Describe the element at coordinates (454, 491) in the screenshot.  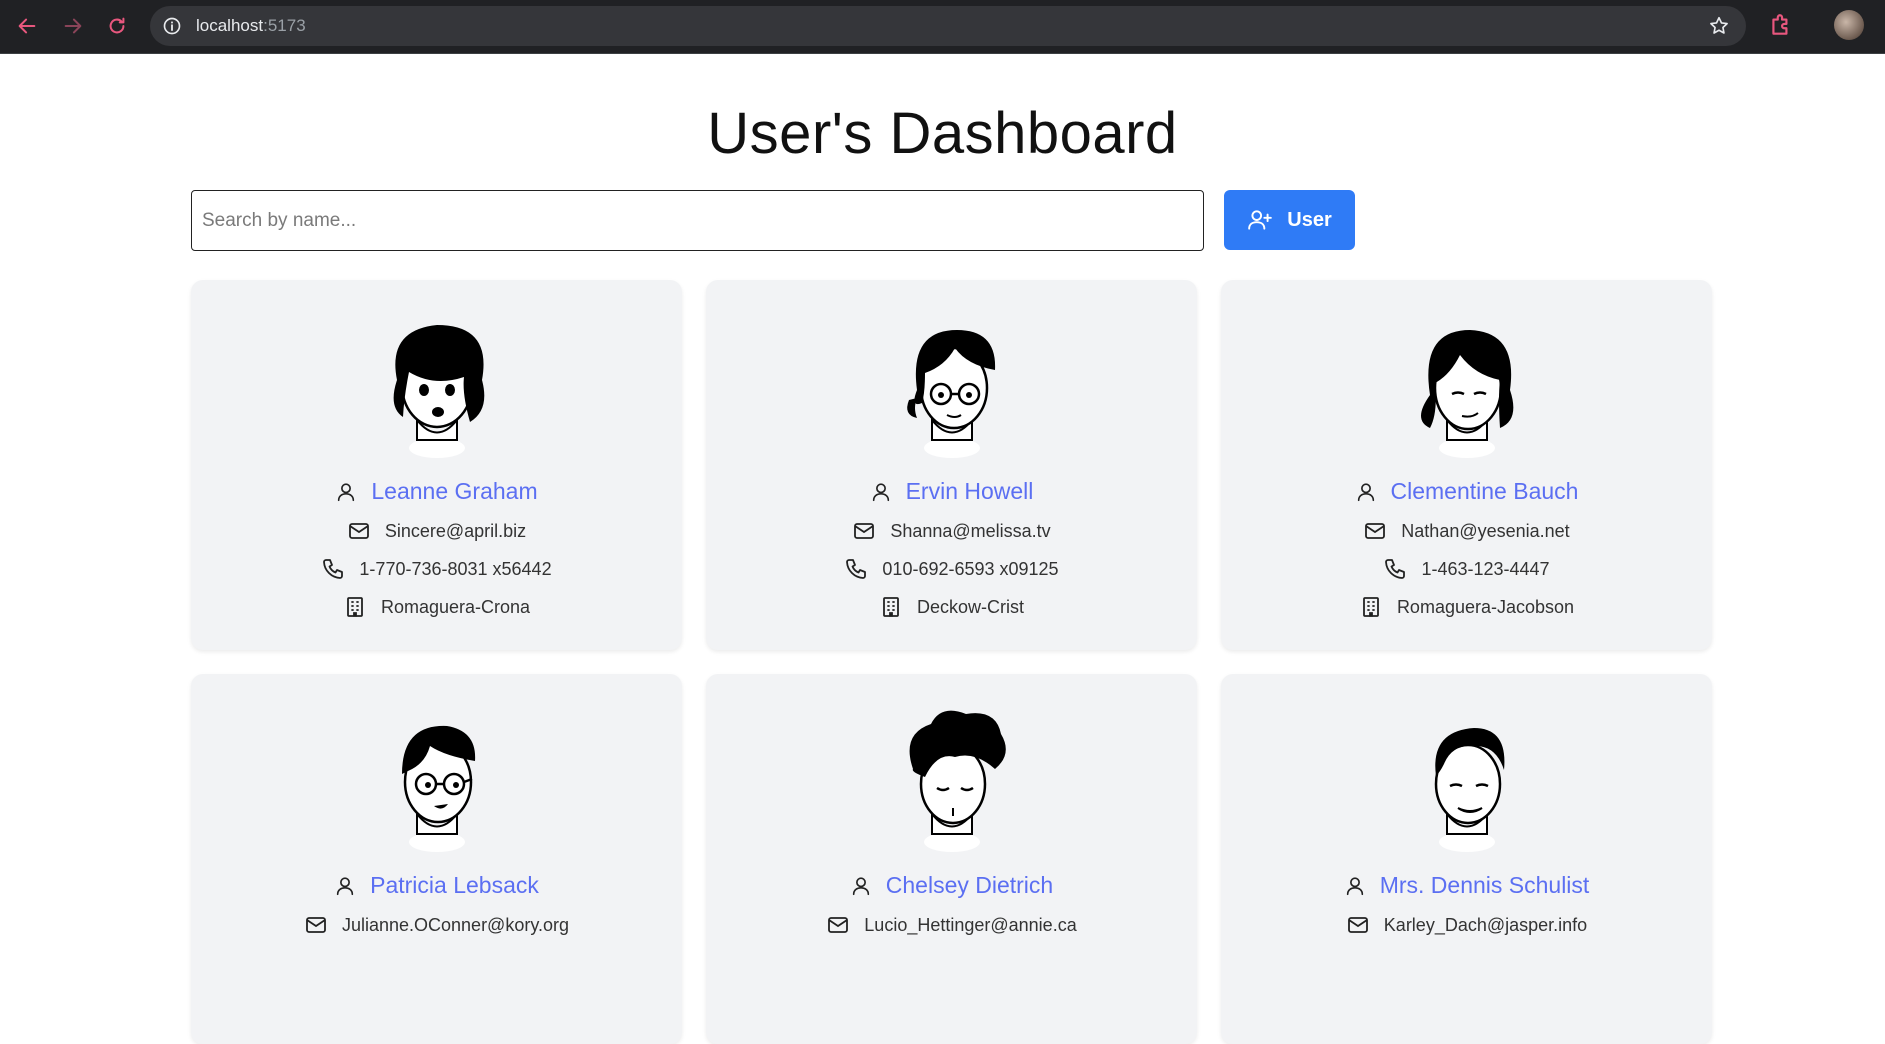
I see `user-name: Leanne Graham` at that location.